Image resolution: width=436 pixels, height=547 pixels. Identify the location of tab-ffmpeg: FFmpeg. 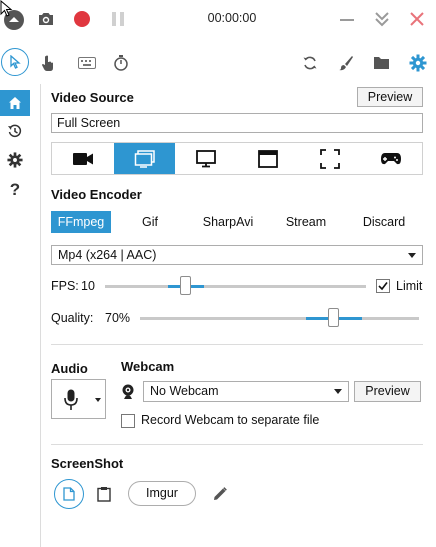
(81, 222).